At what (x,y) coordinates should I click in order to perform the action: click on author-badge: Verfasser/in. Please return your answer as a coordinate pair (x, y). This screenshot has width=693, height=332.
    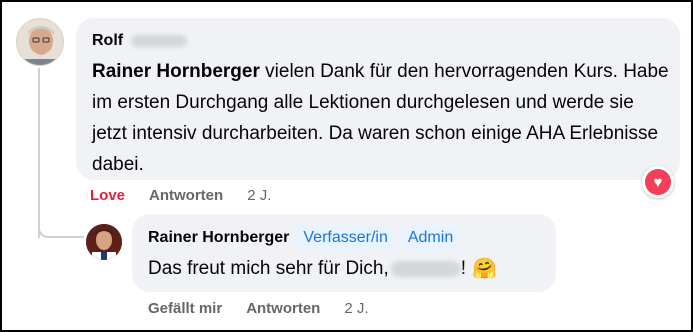
    Looking at the image, I should click on (345, 238).